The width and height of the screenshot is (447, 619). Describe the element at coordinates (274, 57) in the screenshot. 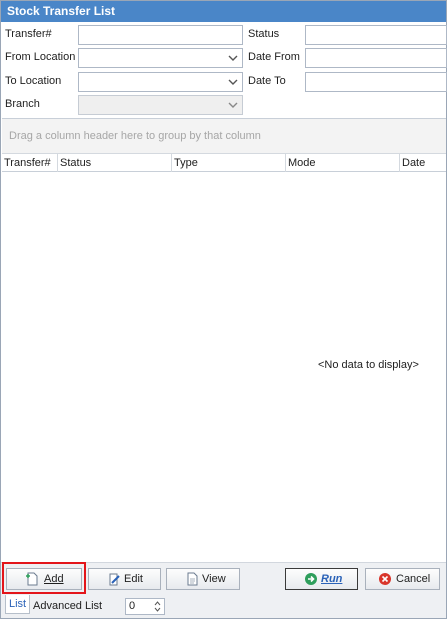

I see `date-from-label: Date From` at that location.